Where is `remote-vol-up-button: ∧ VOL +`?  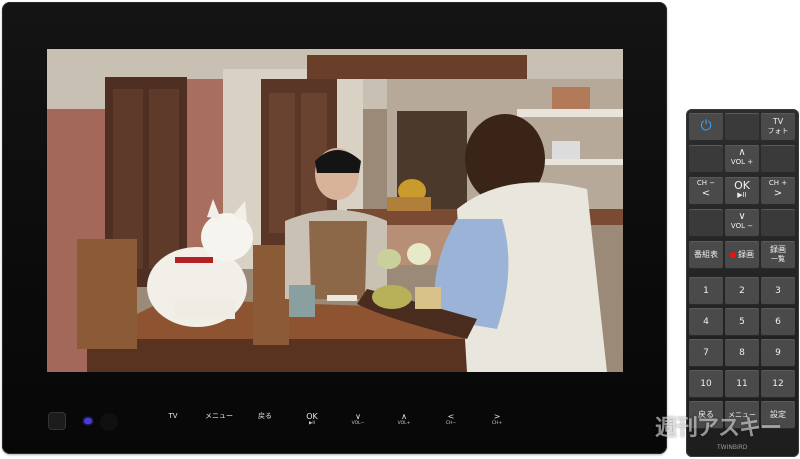
remote-vol-up-button: ∧ VOL + is located at coordinates (742, 159).